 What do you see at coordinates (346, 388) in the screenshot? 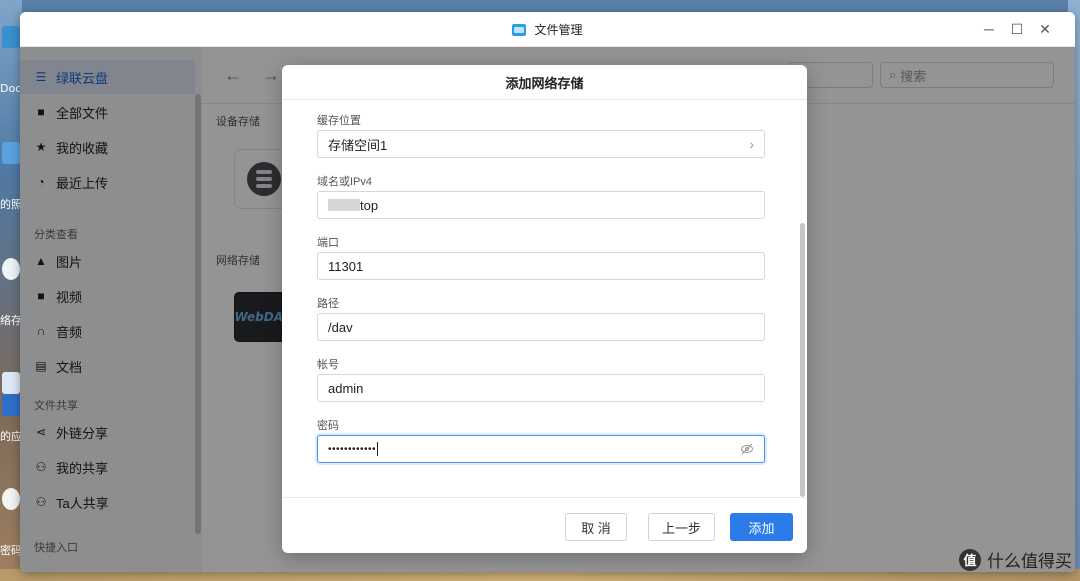
I see `account-value: admin` at bounding box center [346, 388].